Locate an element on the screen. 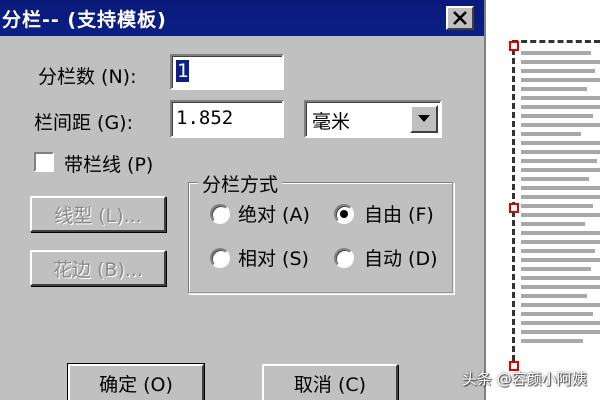 The height and width of the screenshot is (400, 600). column-gap-value: 1.852 is located at coordinates (205, 118).